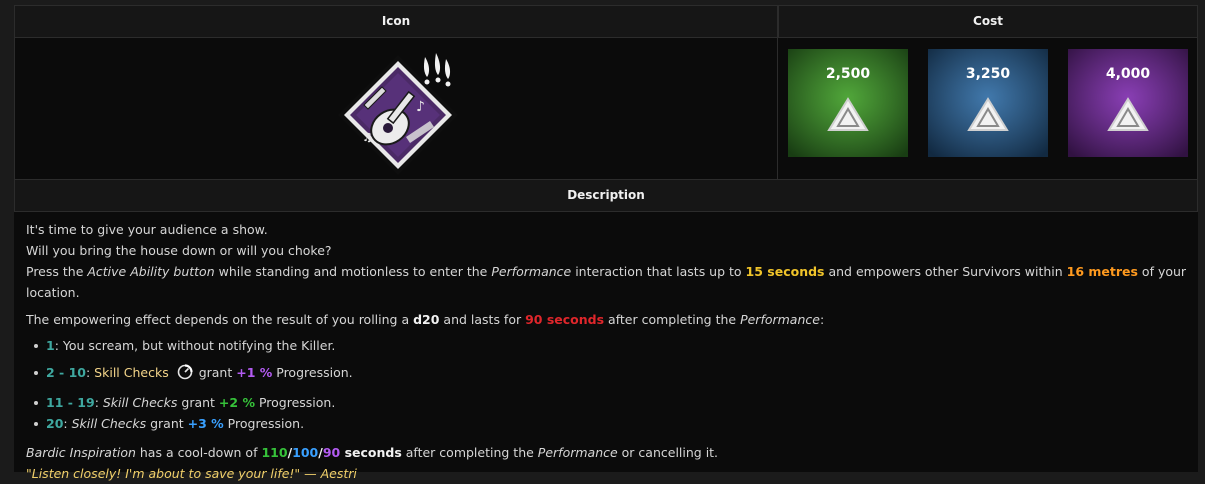 The height and width of the screenshot is (484, 1205). Describe the element at coordinates (785, 271) in the screenshot. I see `duration-value: 15 seconds` at that location.